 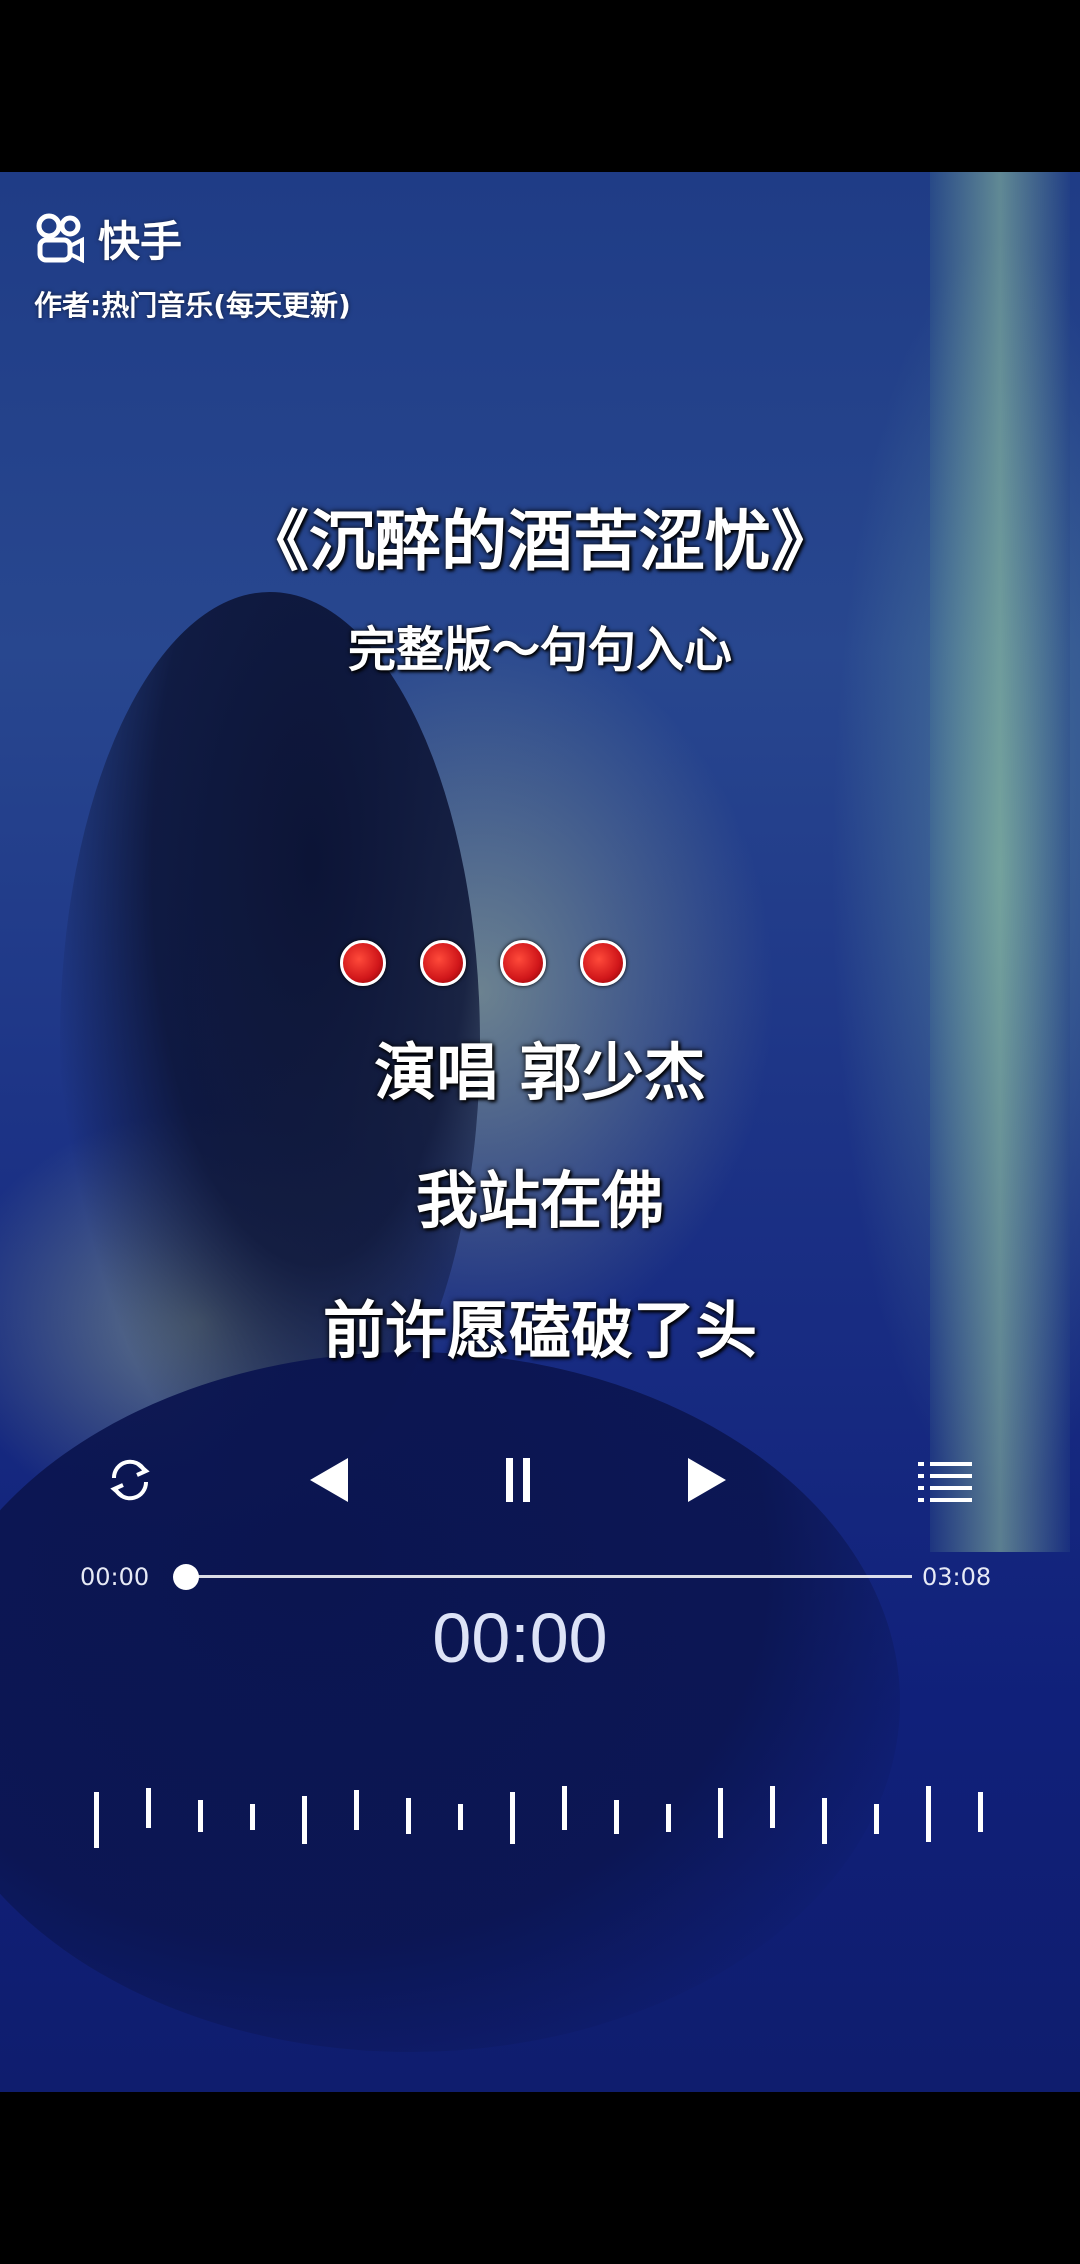 I want to click on kuaishou-logo-icon, so click(x=60, y=238).